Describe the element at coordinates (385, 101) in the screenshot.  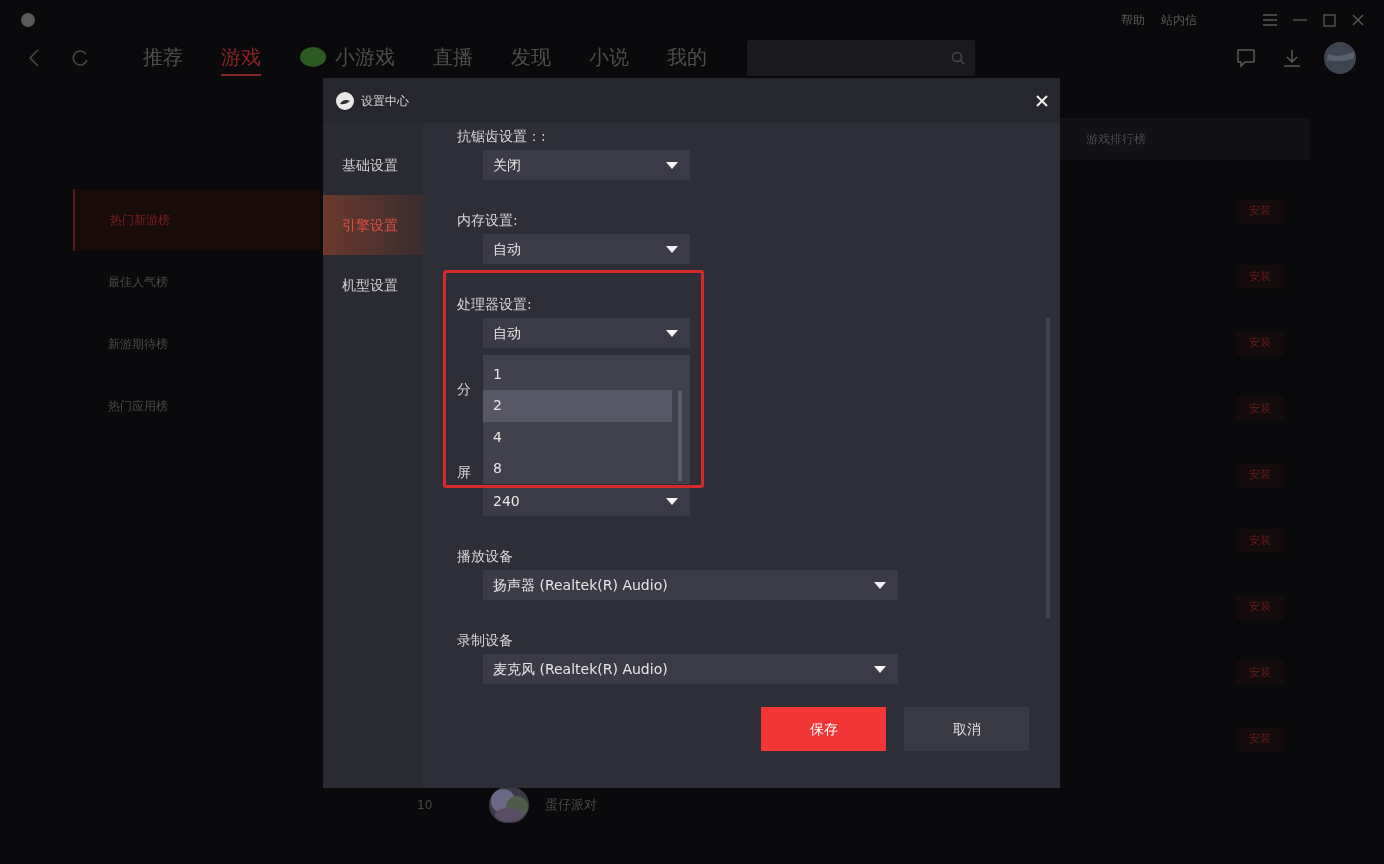
I see `dialog-title: 设置中心` at that location.